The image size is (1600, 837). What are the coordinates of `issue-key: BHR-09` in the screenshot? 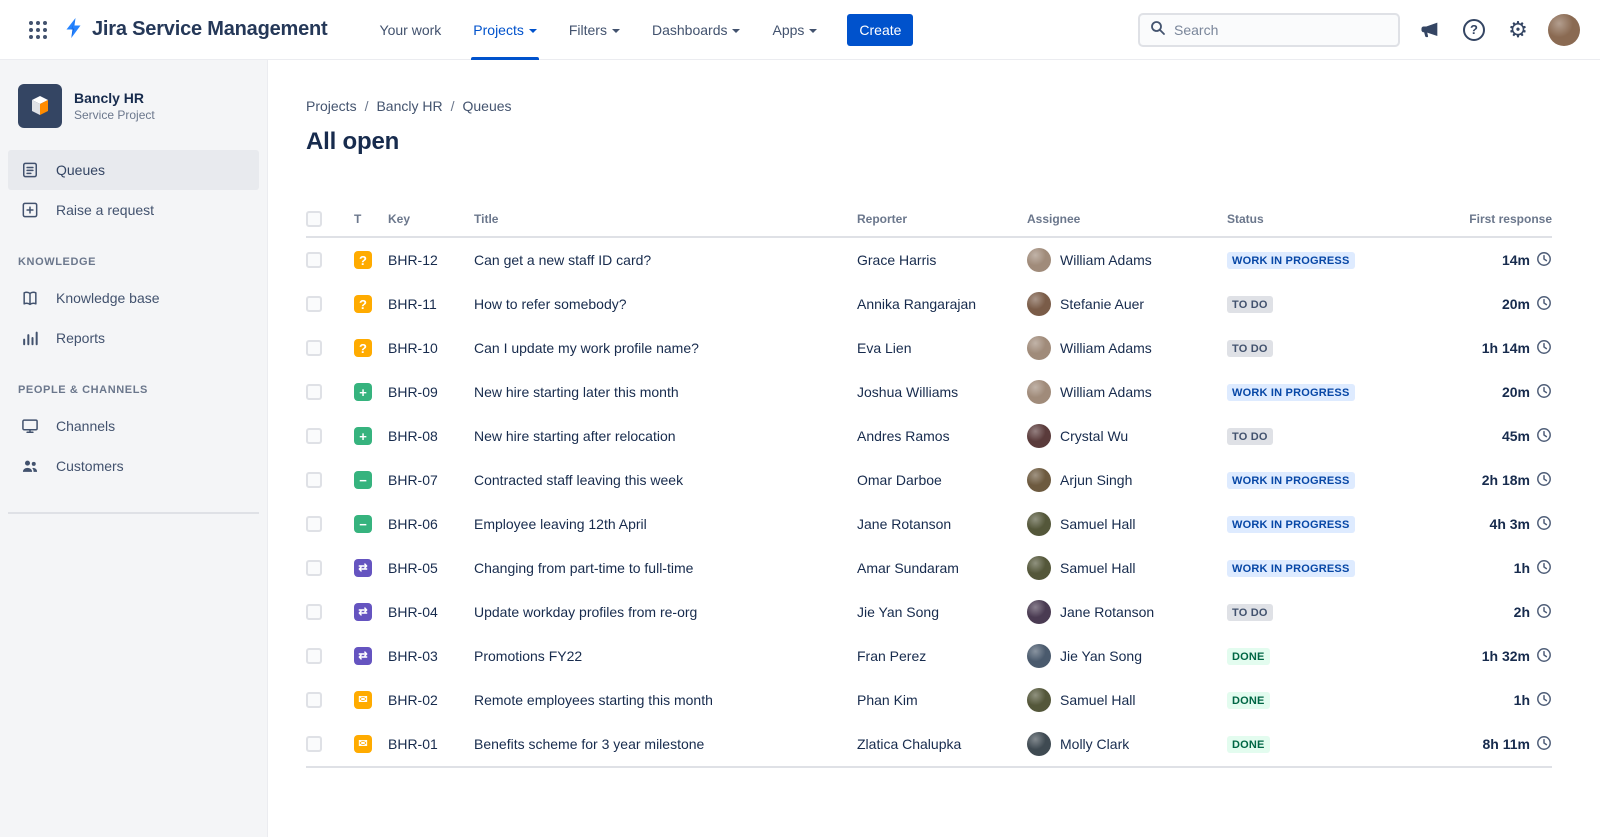 It's located at (431, 392).